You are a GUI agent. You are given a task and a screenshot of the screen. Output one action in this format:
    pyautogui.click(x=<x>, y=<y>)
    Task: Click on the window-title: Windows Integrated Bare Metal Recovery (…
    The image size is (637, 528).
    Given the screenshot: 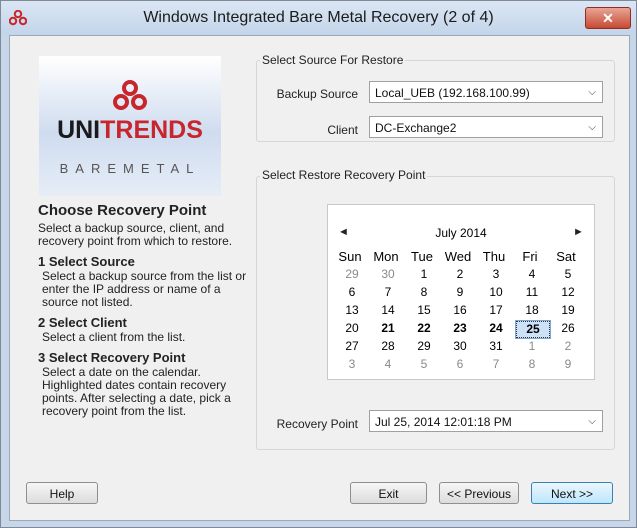 What is the action you would take?
    pyautogui.click(x=318, y=17)
    